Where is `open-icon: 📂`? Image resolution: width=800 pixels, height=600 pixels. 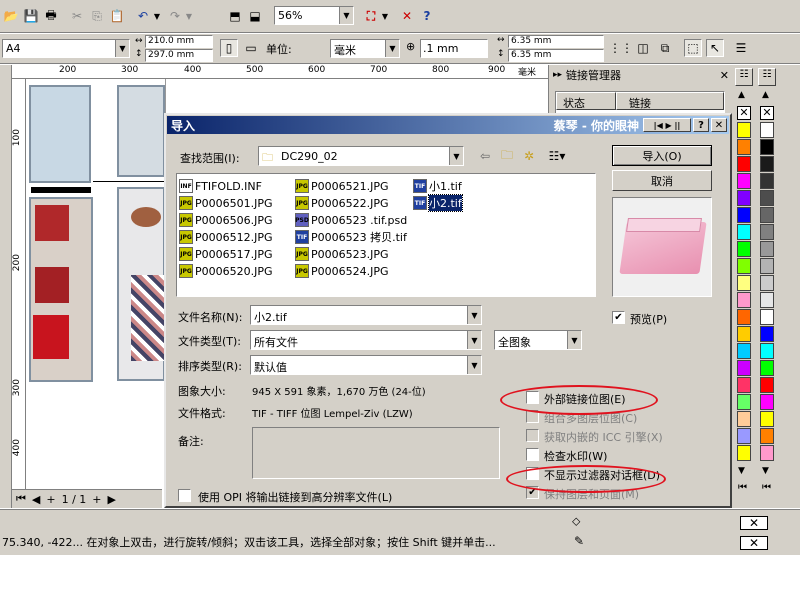 open-icon: 📂 is located at coordinates (11, 16).